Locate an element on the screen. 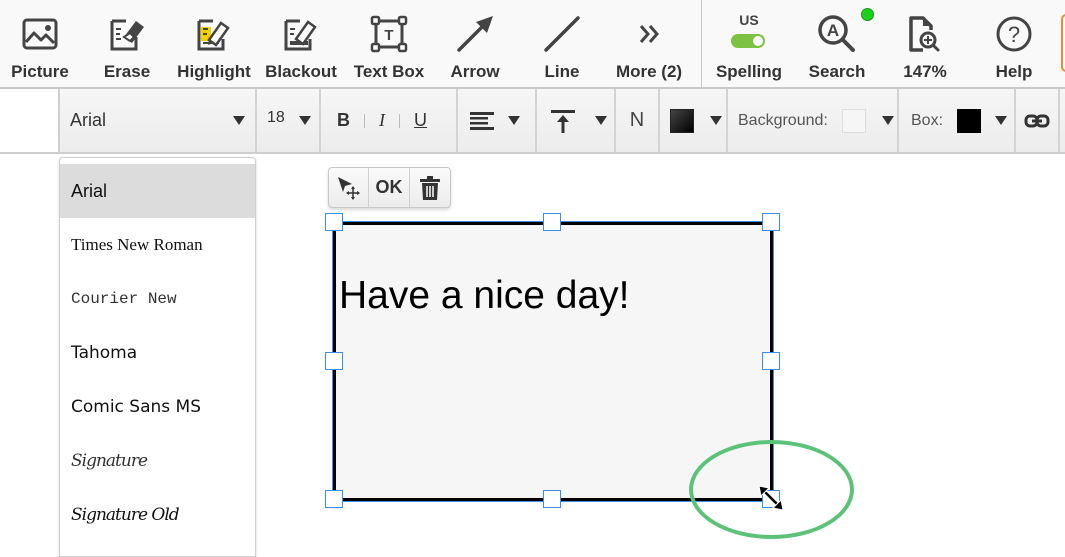 This screenshot has width=1065, height=557. status-dot-icon is located at coordinates (867, 14).